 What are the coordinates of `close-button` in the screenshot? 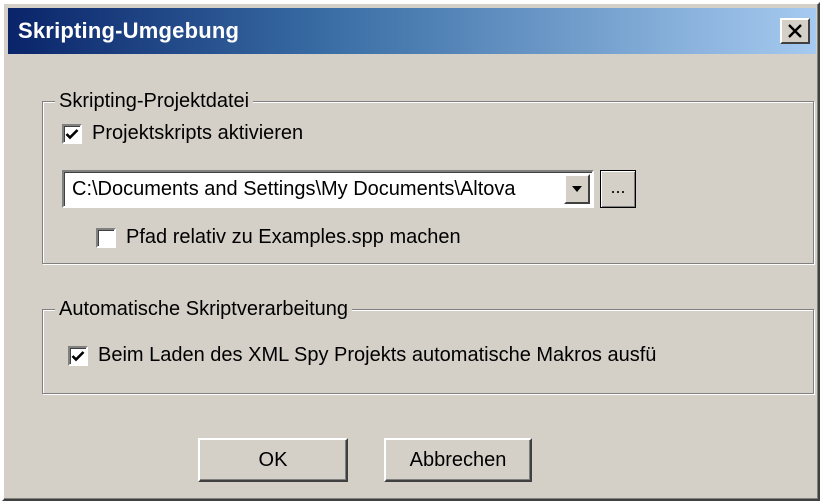 It's located at (795, 31).